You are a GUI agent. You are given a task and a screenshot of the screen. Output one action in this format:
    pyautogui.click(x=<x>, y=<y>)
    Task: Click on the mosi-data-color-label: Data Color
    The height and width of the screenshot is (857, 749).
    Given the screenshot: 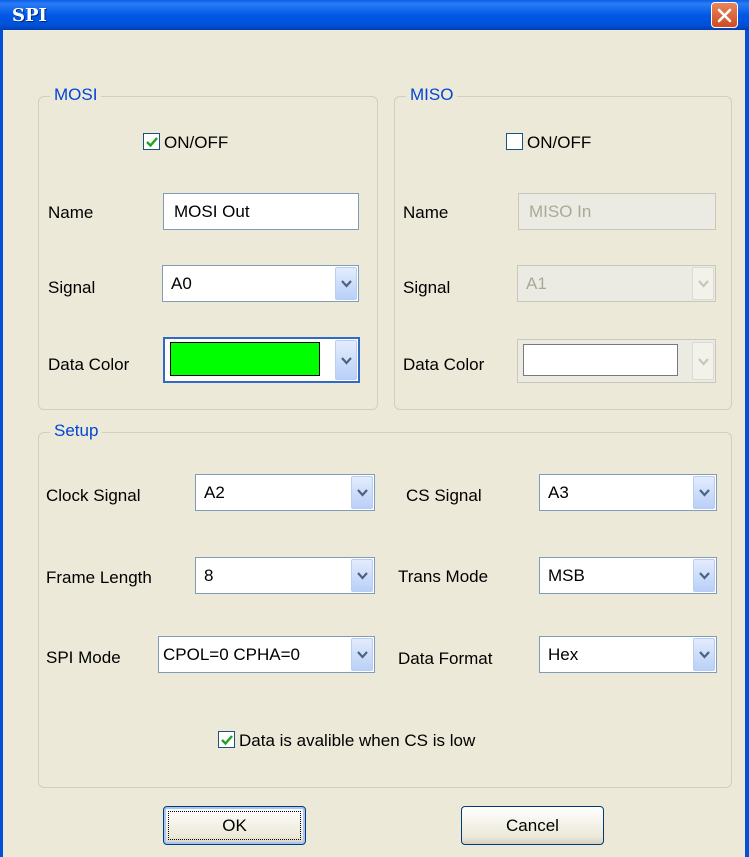 What is the action you would take?
    pyautogui.click(x=89, y=364)
    